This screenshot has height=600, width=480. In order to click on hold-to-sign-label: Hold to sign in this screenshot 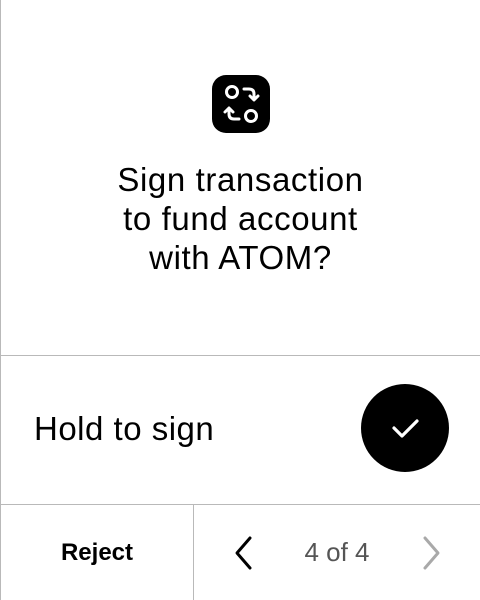, I will do `click(124, 428)`.